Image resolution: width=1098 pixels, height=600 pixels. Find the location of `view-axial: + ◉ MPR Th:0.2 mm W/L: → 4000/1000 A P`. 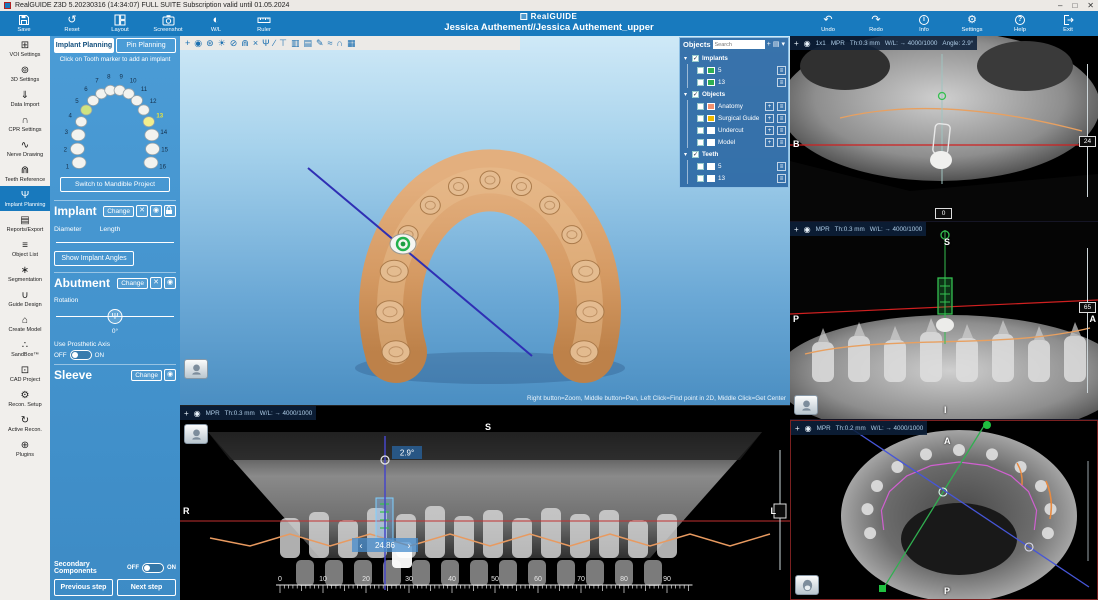

view-axial: + ◉ MPR Th:0.2 mm W/L: → 4000/1000 A P is located at coordinates (944, 510).